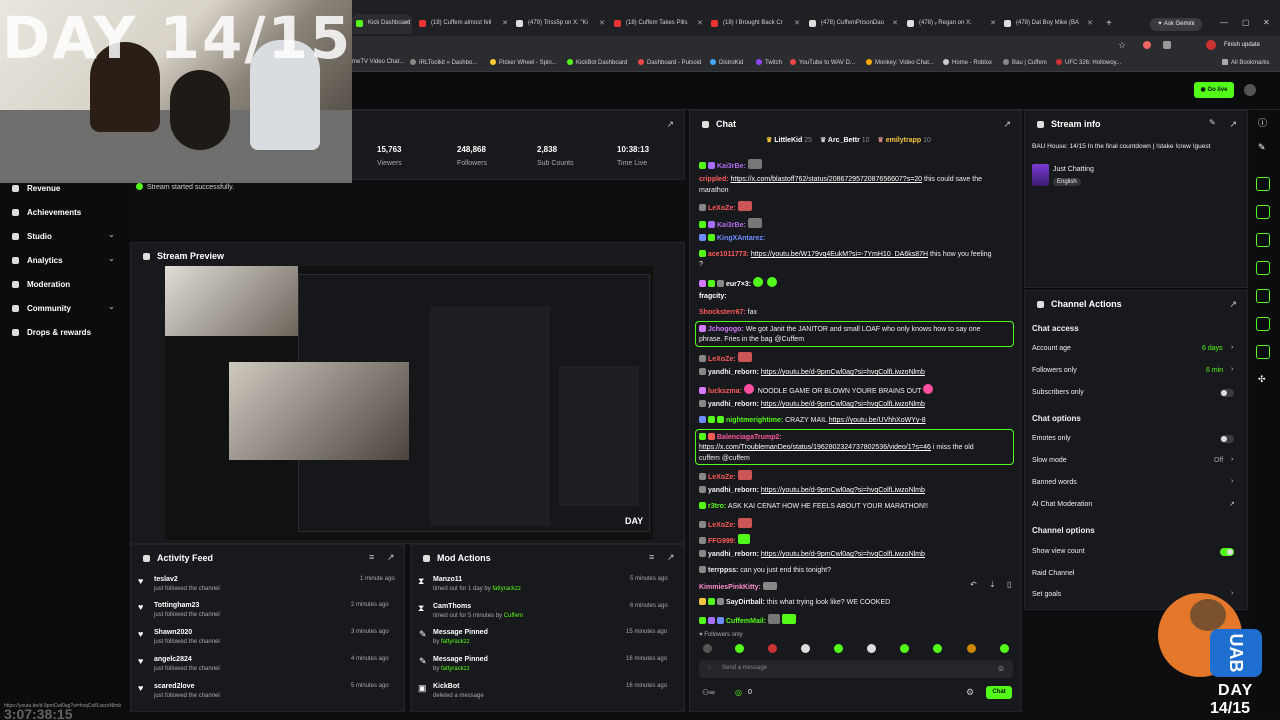 Image resolution: width=1280 pixels, height=720 pixels. Describe the element at coordinates (973, 584) in the screenshot. I see `reply-icon: ↶` at that location.